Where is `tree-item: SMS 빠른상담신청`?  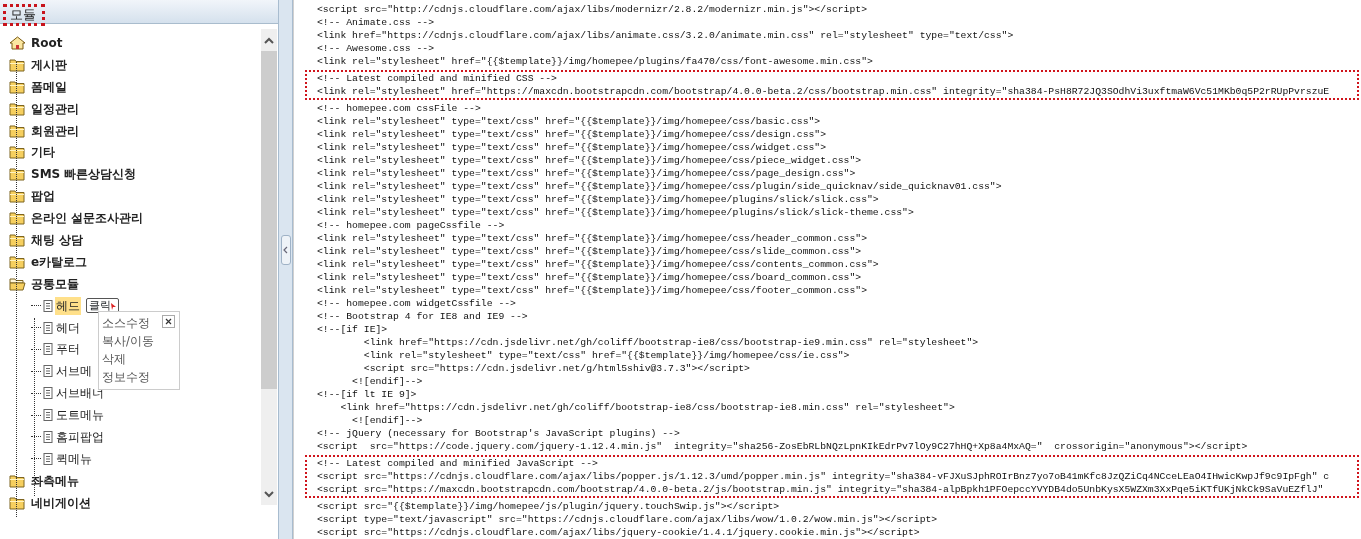 tree-item: SMS 빠른상담신청 is located at coordinates (84, 174).